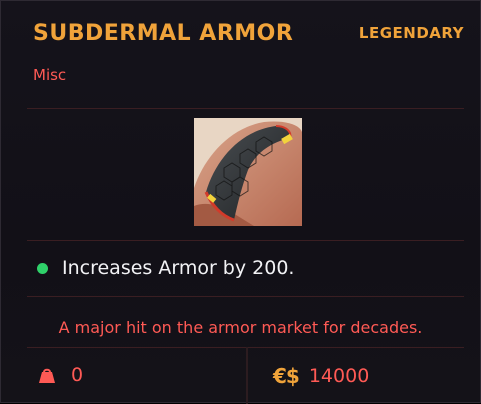 The width and height of the screenshot is (481, 404). What do you see at coordinates (77, 375) in the screenshot?
I see `weight-value: 0` at bounding box center [77, 375].